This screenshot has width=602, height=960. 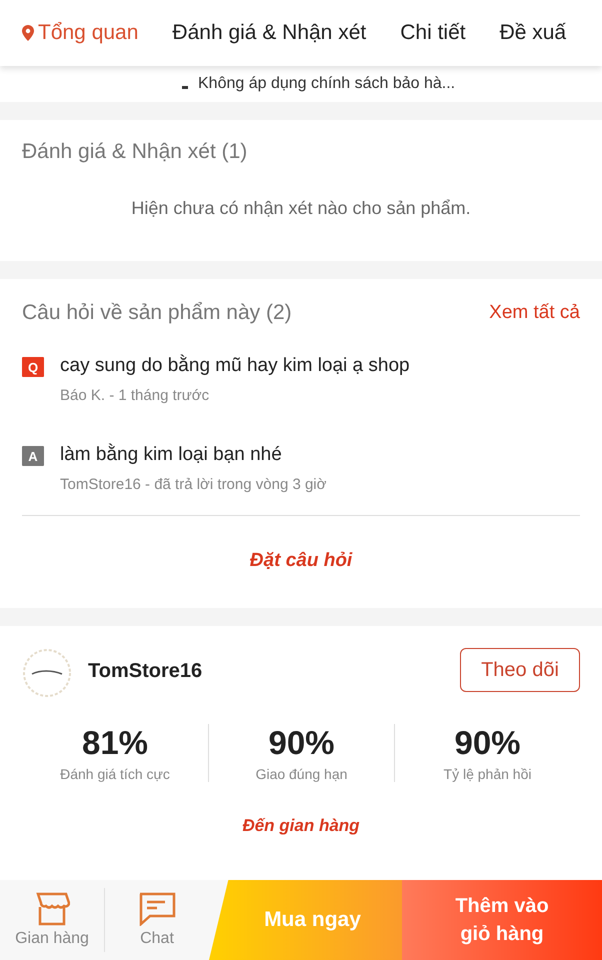 What do you see at coordinates (115, 774) in the screenshot?
I see `stat-label: Đánh giá tích cực` at bounding box center [115, 774].